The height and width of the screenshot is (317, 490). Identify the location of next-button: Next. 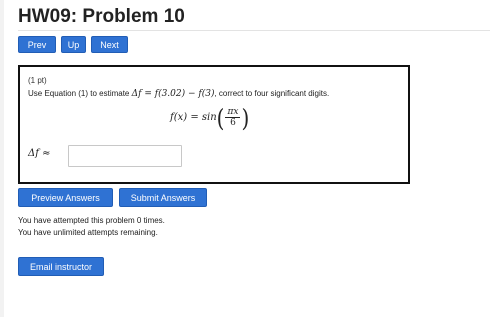
(109, 44).